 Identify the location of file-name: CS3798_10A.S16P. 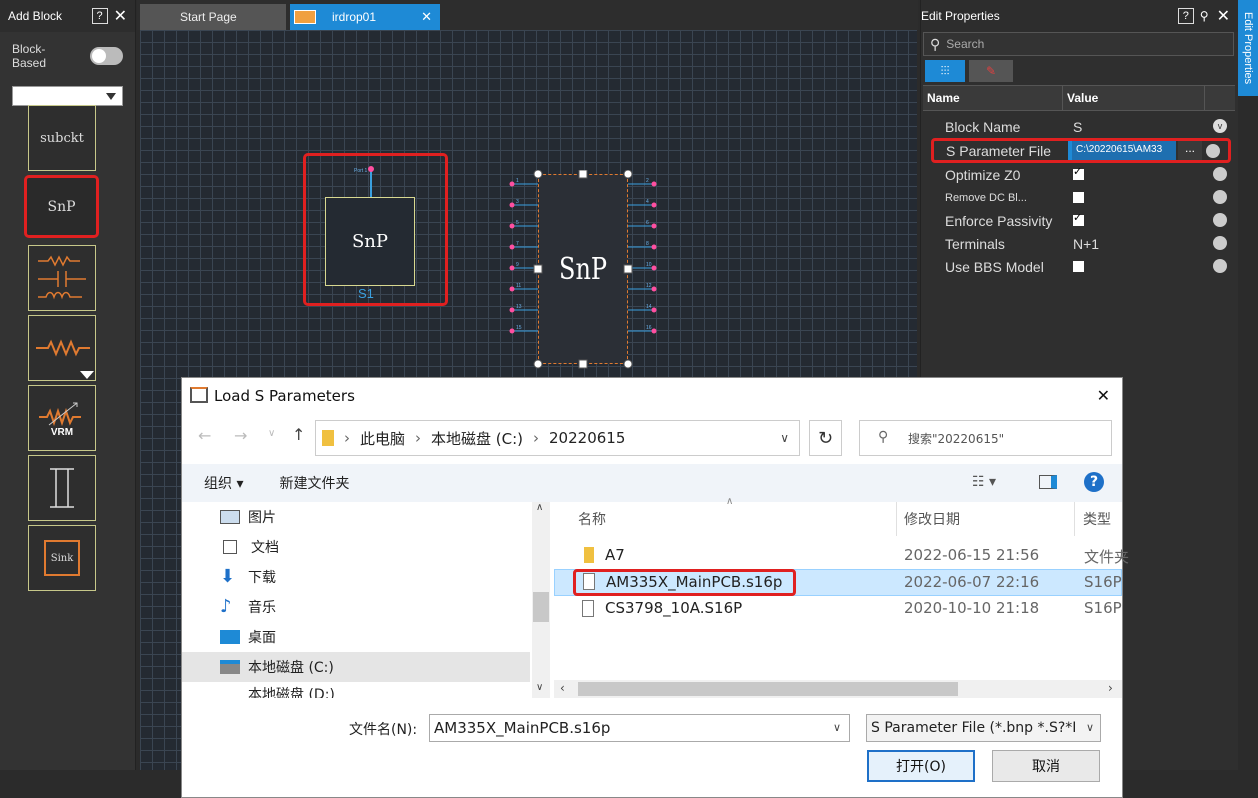
(674, 608).